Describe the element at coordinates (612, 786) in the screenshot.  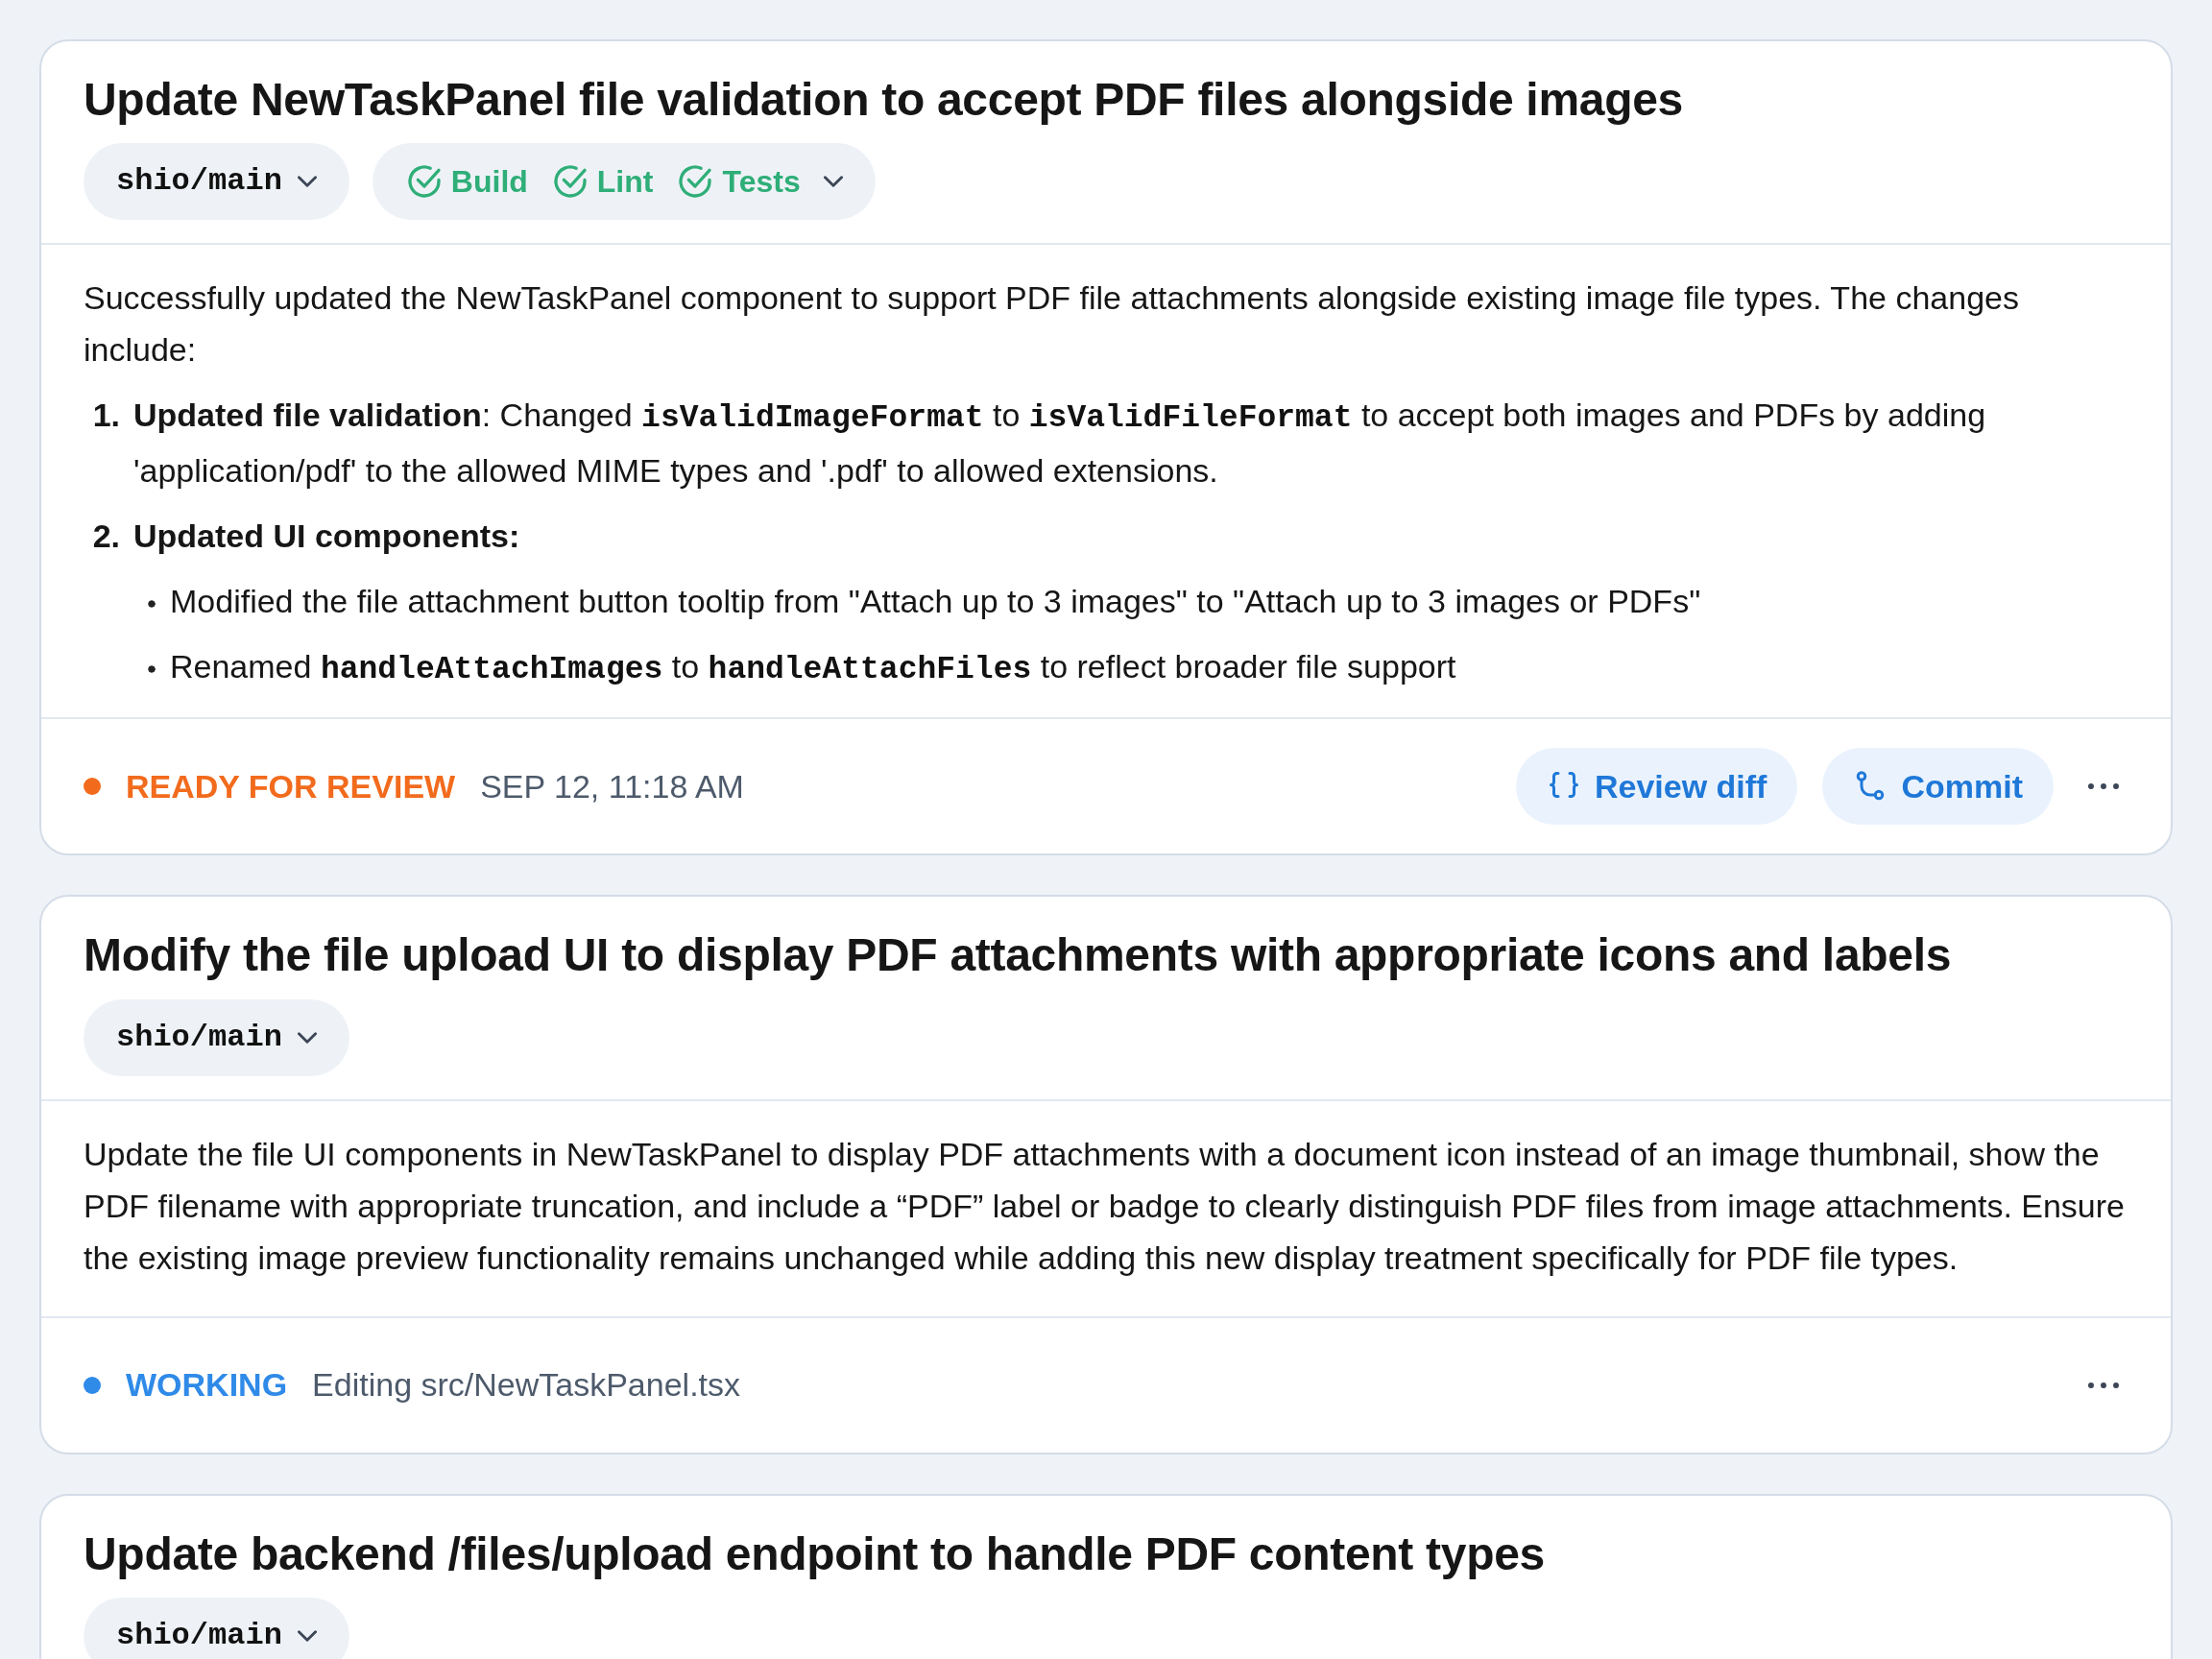
I see `status-detail: SEP 12, 11:18 AM` at that location.